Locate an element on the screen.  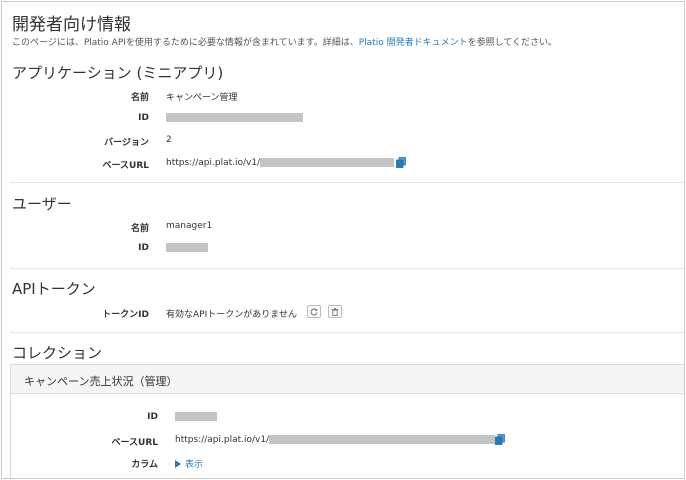
refresh-icon is located at coordinates (314, 312).